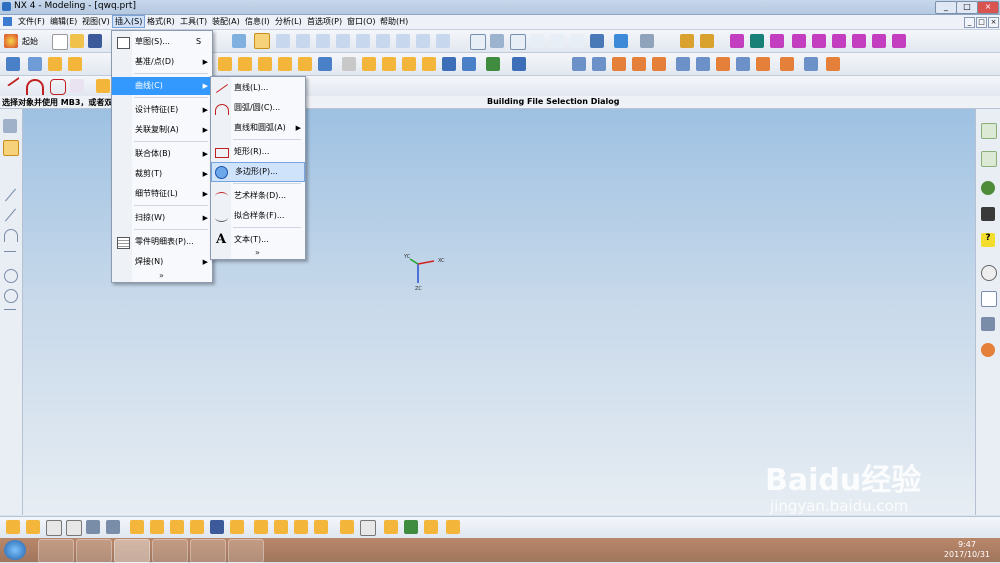  Describe the element at coordinates (11, 296) in the screenshot. I see `circle-center-icon` at that location.